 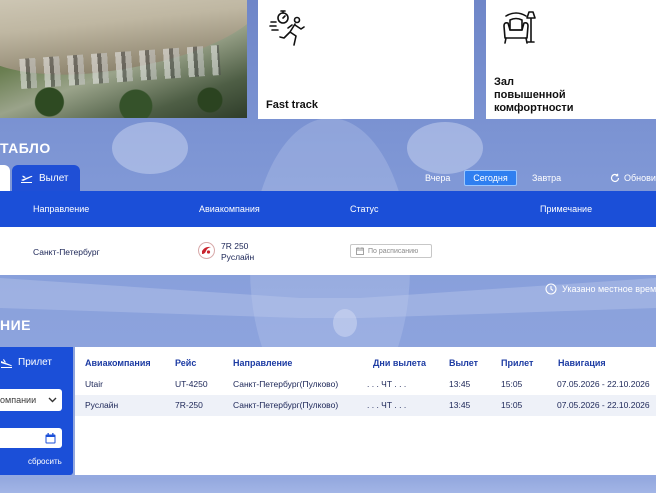 I want to click on col-flight: Рейс, so click(x=186, y=363).